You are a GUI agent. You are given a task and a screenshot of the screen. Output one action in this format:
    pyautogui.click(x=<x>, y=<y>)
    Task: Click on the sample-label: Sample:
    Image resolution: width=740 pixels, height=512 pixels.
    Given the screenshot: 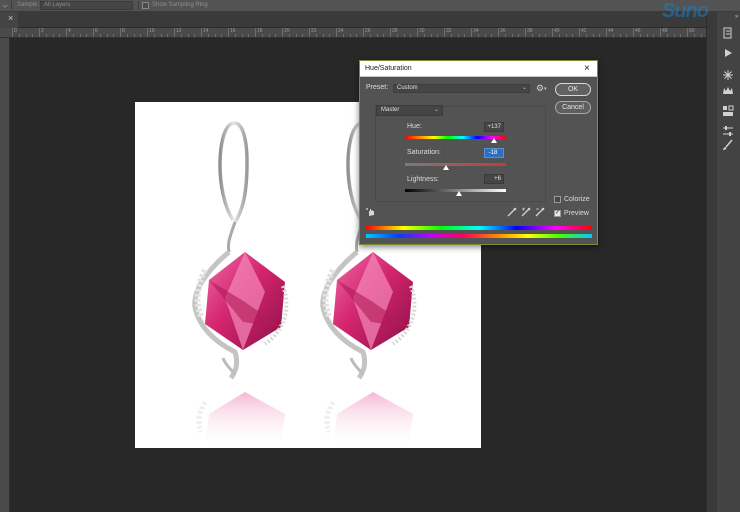 What is the action you would take?
    pyautogui.click(x=28, y=5)
    